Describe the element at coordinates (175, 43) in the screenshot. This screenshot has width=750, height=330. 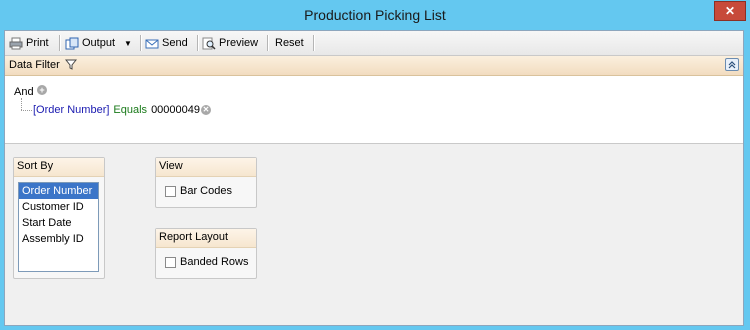
I see `send-label: Send` at that location.